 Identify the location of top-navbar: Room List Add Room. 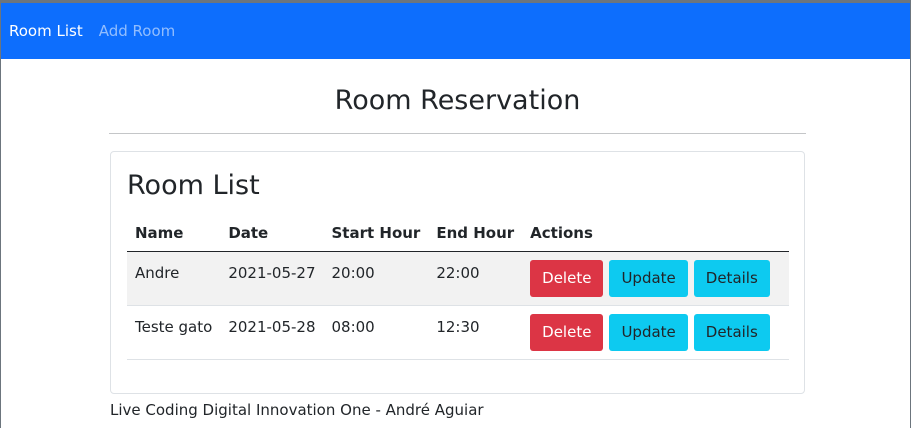
(455, 31).